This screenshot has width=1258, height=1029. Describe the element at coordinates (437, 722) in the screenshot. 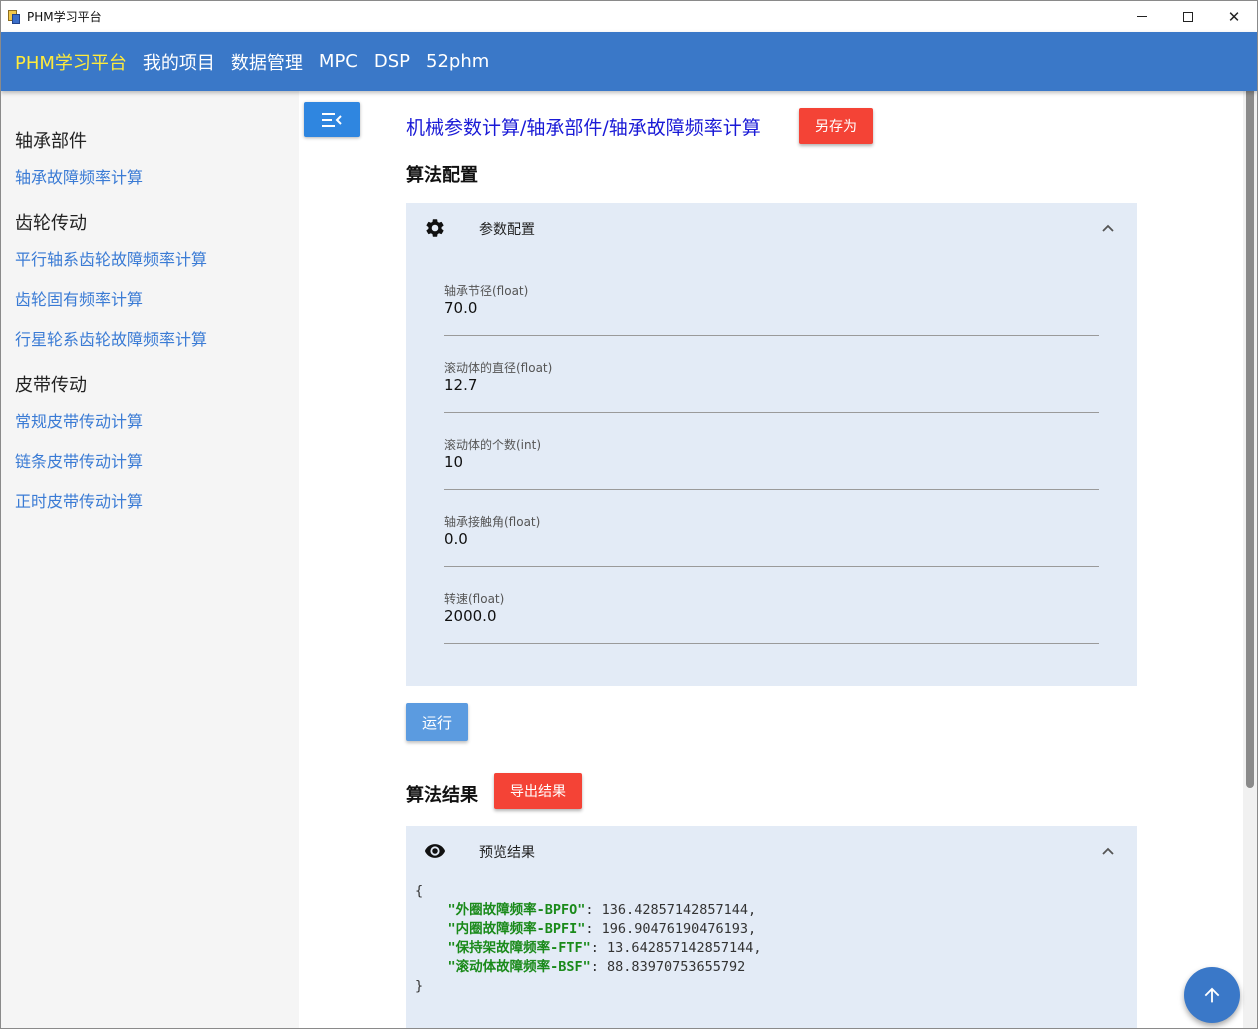

I see `run-button: 运行` at that location.